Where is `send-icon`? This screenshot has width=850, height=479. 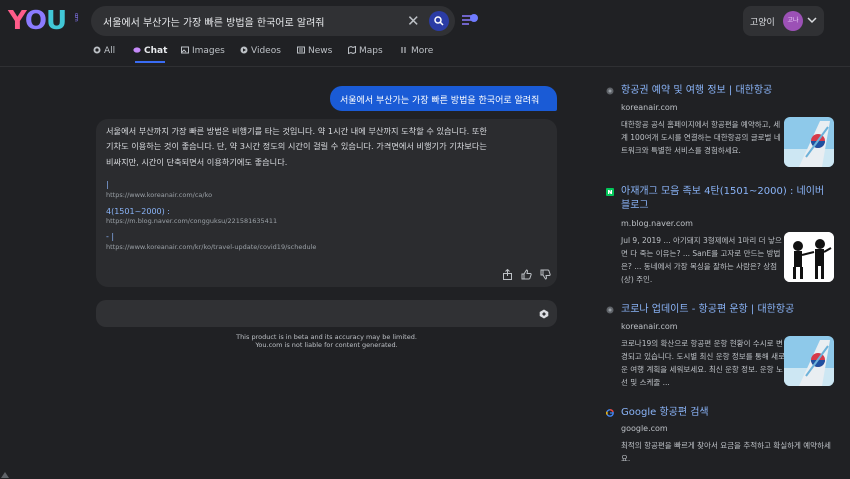 send-icon is located at coordinates (544, 314).